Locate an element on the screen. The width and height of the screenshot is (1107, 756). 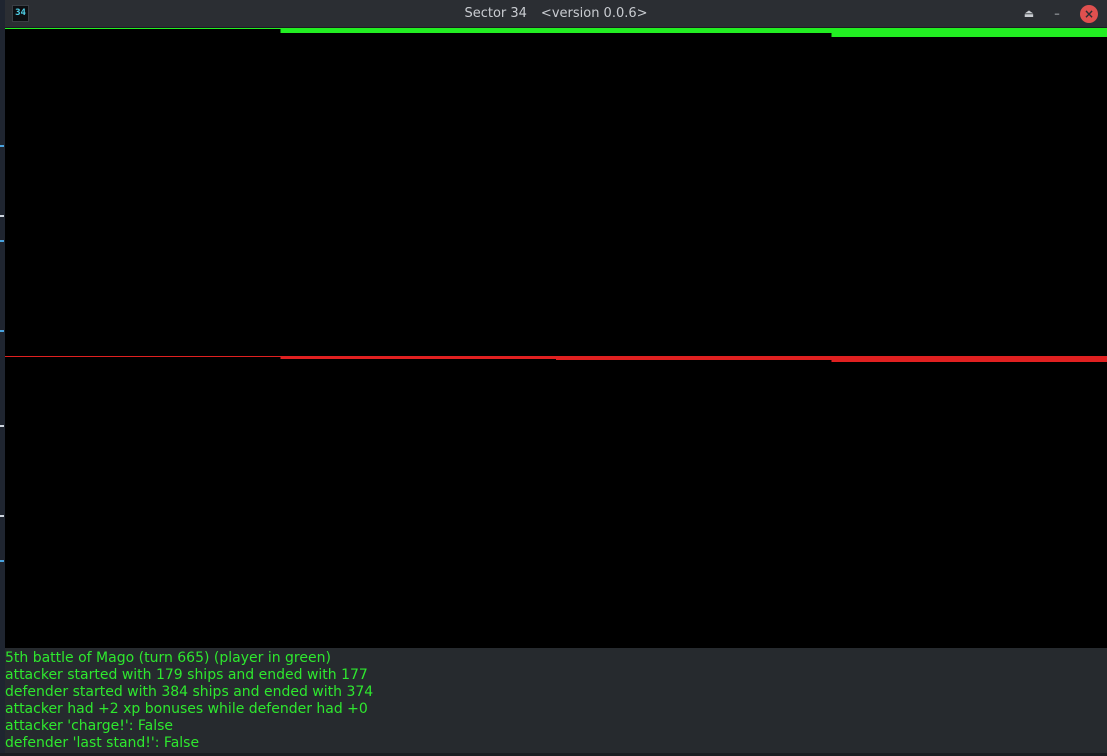
log-line: defender 'last stand!': False is located at coordinates (102, 743).